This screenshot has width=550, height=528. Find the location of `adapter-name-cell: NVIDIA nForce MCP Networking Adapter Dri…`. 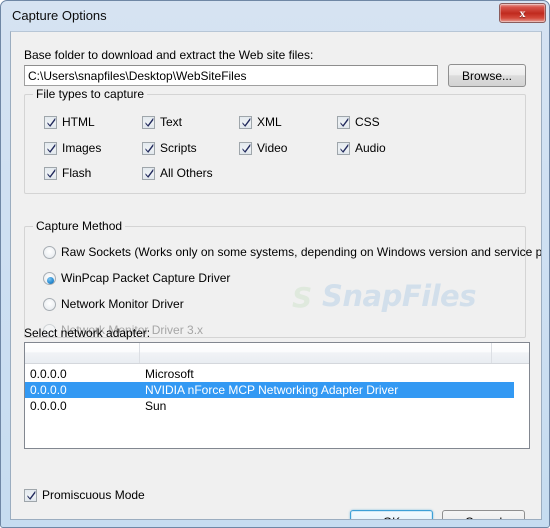

adapter-name-cell: NVIDIA nForce MCP Networking Adapter Dri… is located at coordinates (272, 390).